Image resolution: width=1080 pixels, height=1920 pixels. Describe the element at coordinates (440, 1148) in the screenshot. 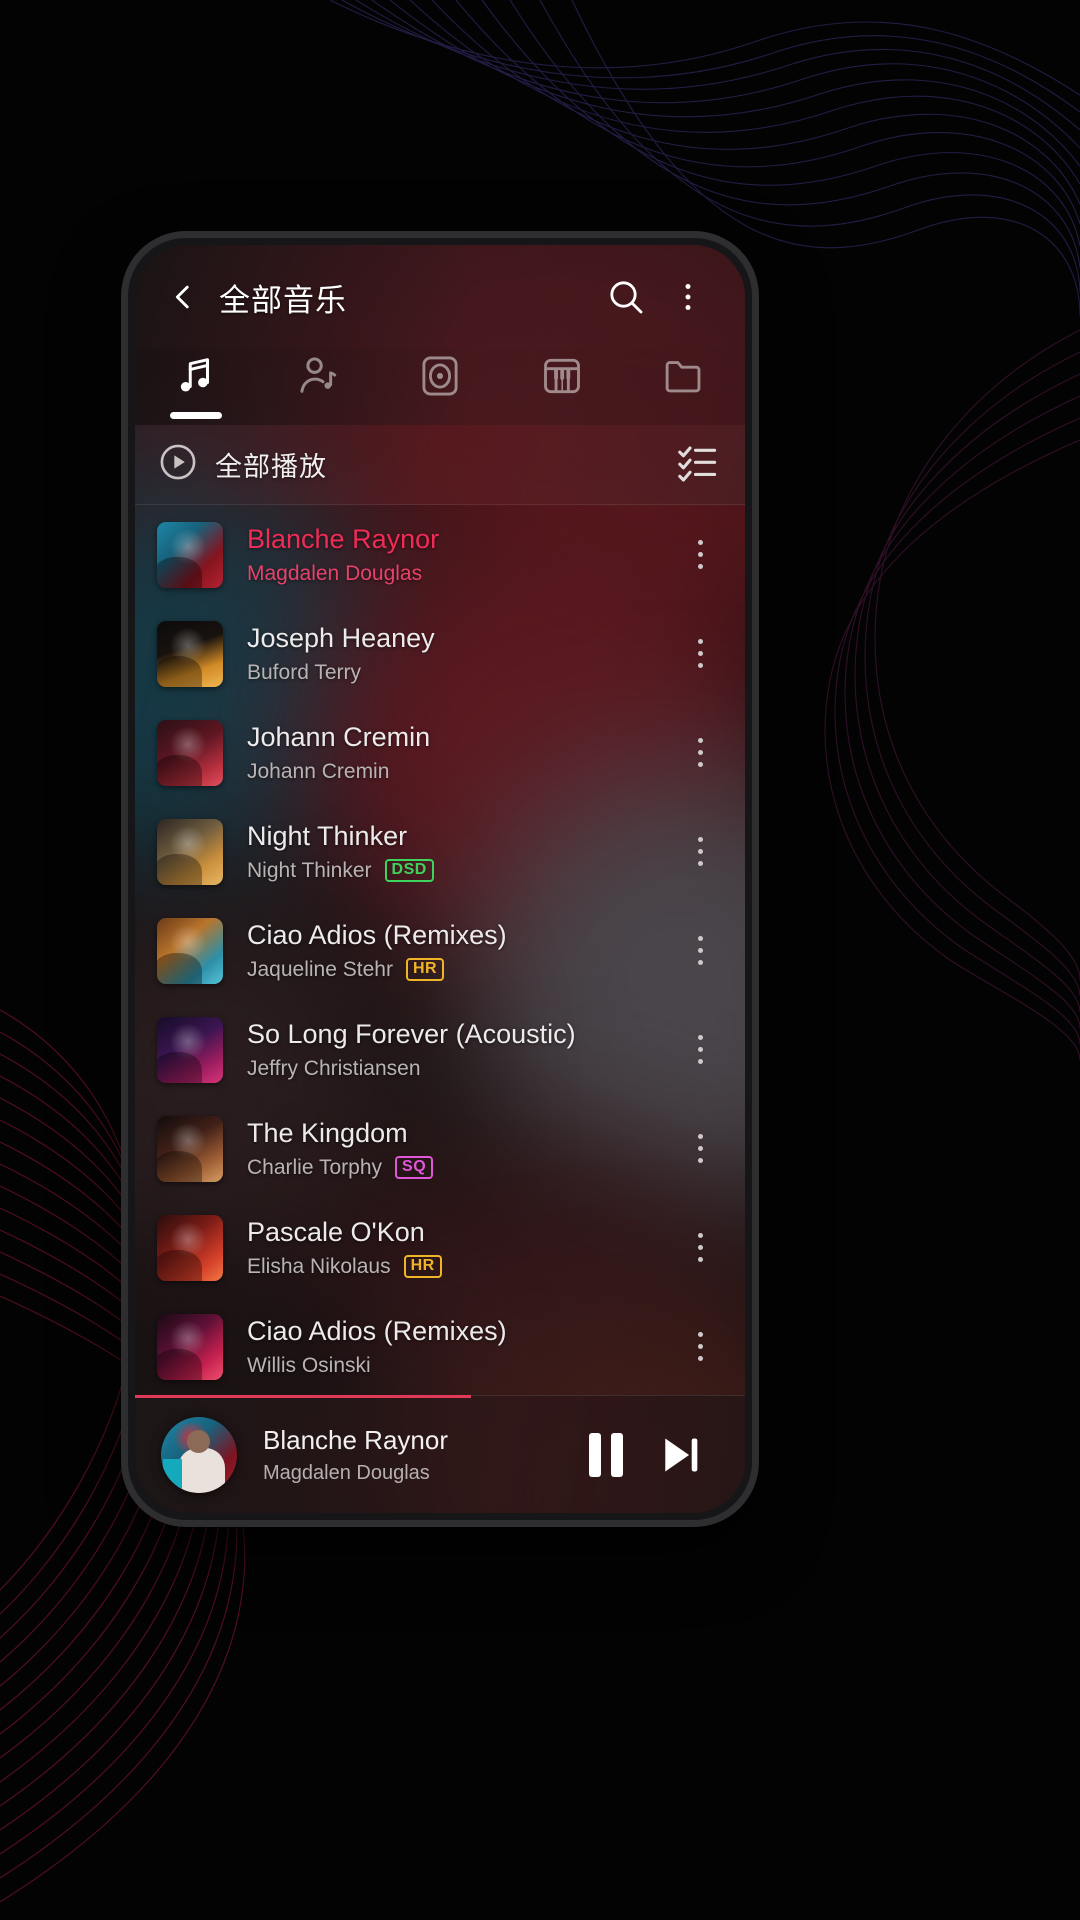

I see `song-row: The Kingdom Charlie Torphy SQ` at that location.